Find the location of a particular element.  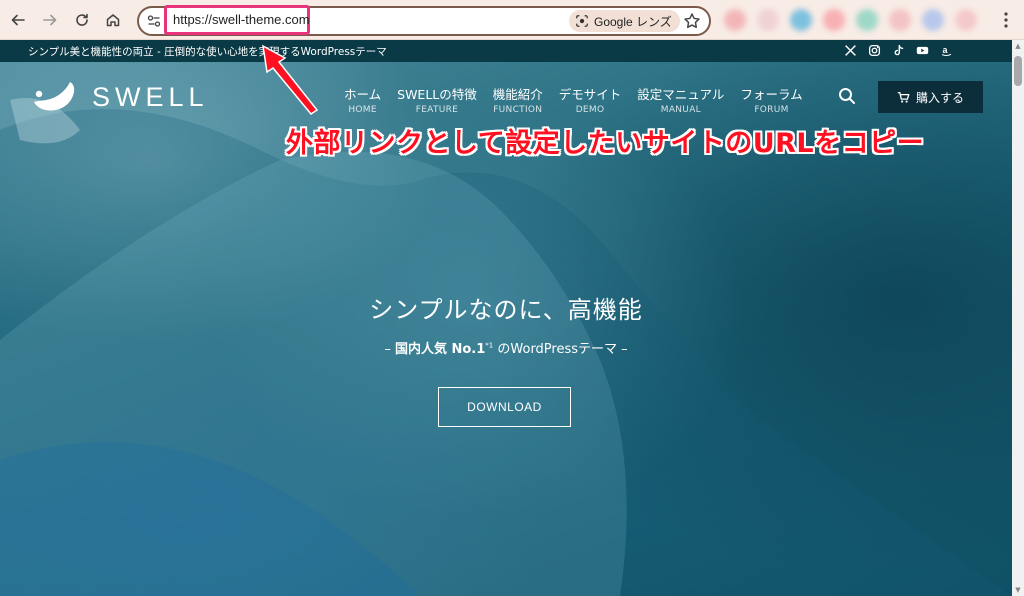

scroll-up-icon: ▲ is located at coordinates (1018, 46).